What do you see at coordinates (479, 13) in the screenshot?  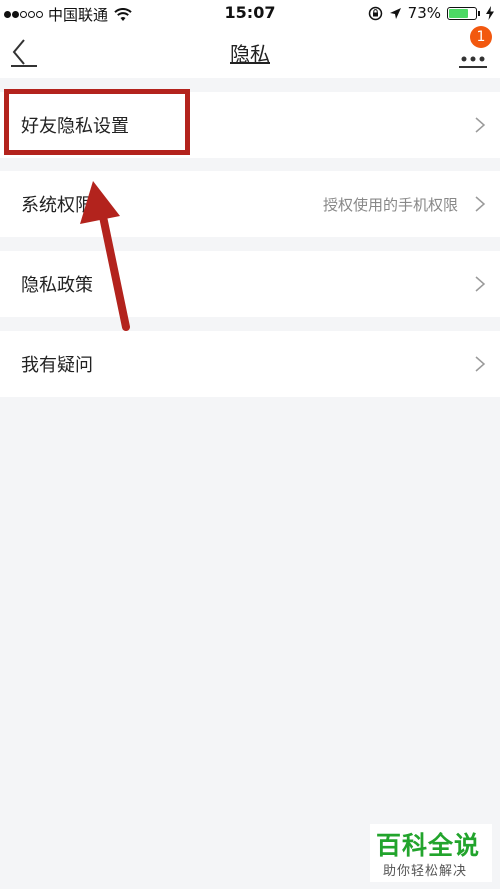 I see `battery-tip` at bounding box center [479, 13].